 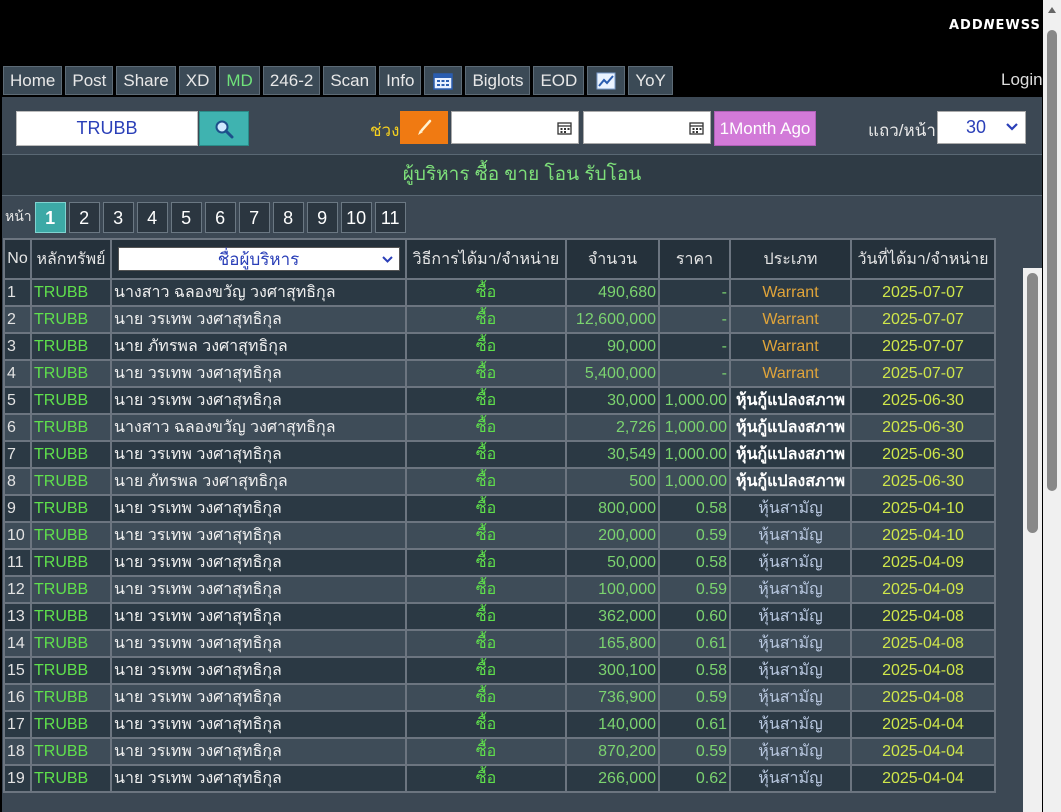 I want to click on nav-scan-button: Scan, so click(x=350, y=80).